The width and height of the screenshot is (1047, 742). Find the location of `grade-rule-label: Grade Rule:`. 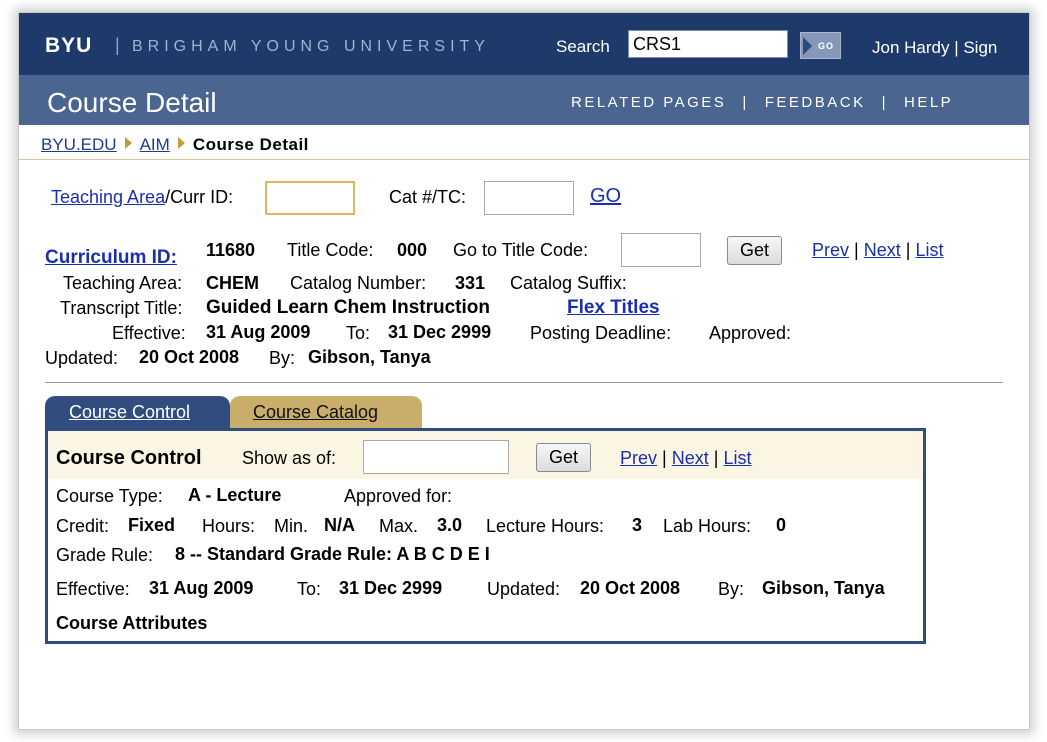

grade-rule-label: Grade Rule: is located at coordinates (105, 555).